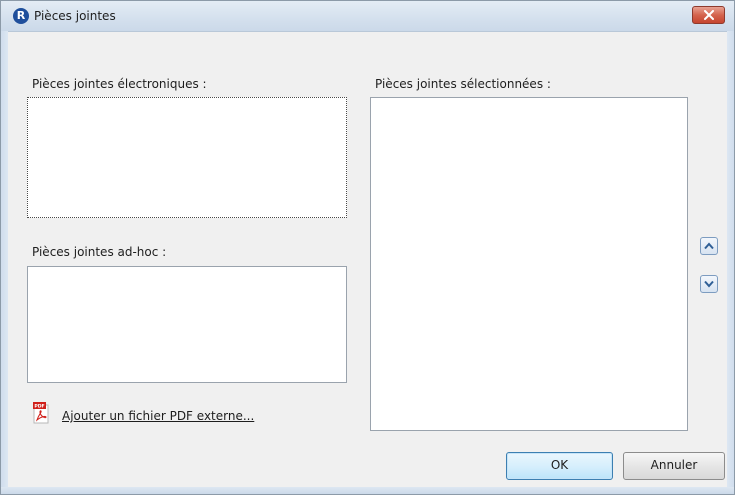 The height and width of the screenshot is (495, 735). I want to click on ok-button: OK, so click(559, 466).